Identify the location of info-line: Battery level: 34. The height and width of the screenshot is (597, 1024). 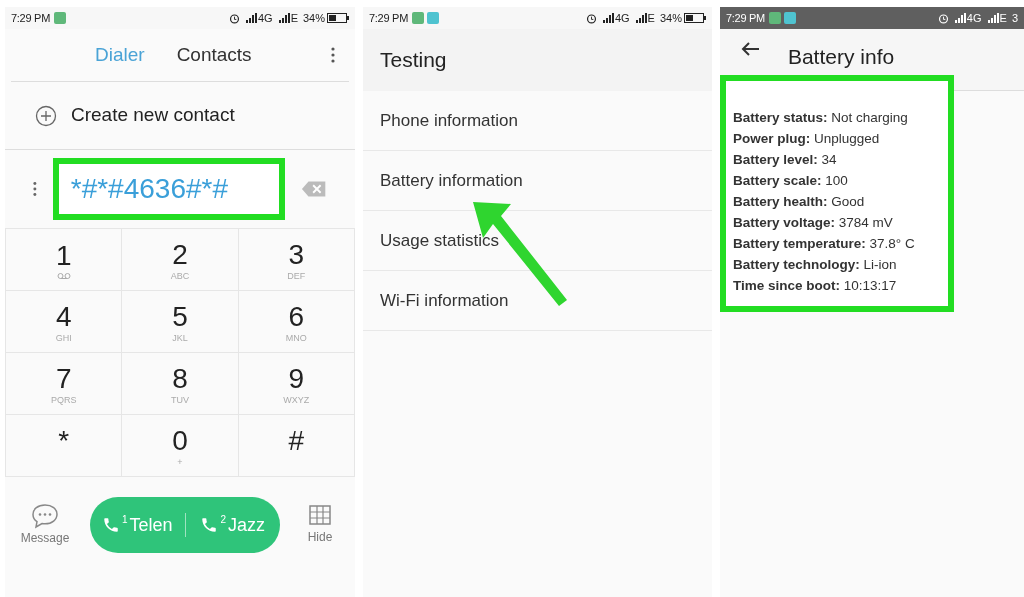
(785, 160).